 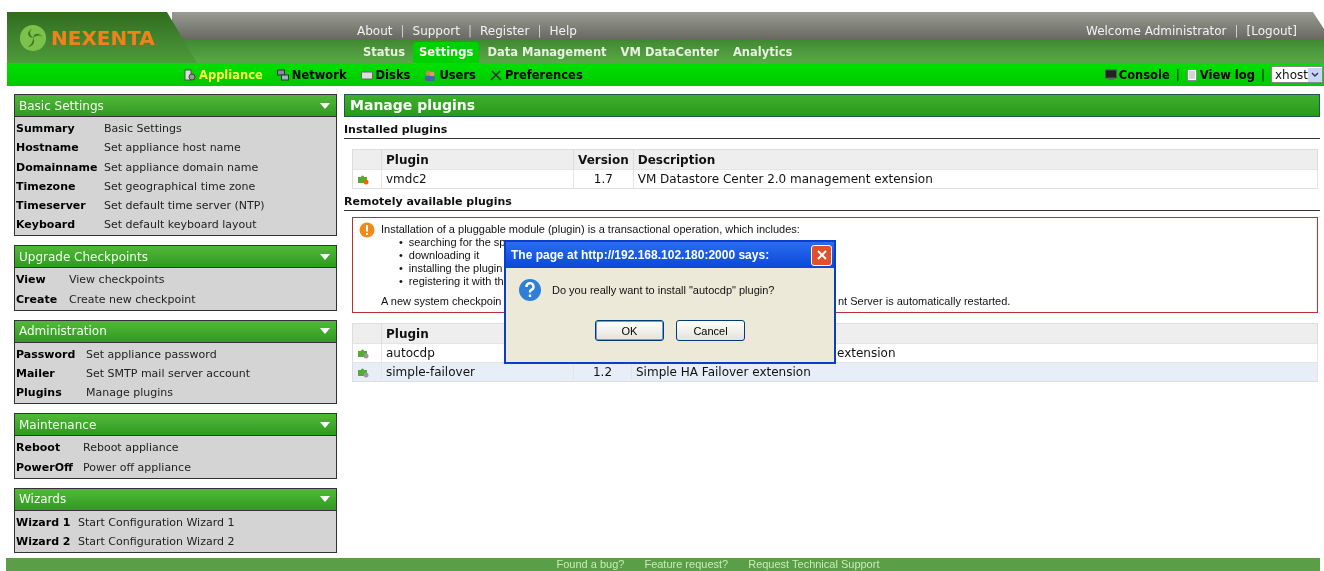 What do you see at coordinates (430, 74) in the screenshot?
I see `users-icon` at bounding box center [430, 74].